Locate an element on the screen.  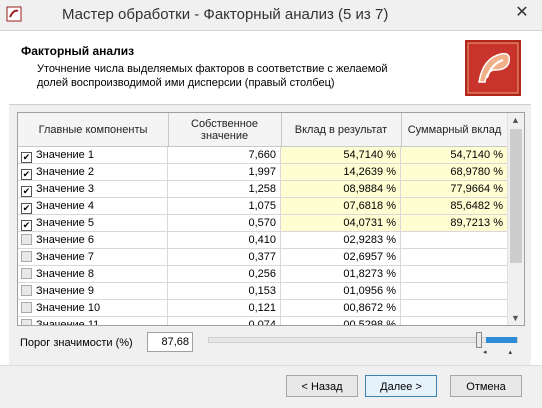
row-name-cell: Значение 1 is located at coordinates (93, 155).